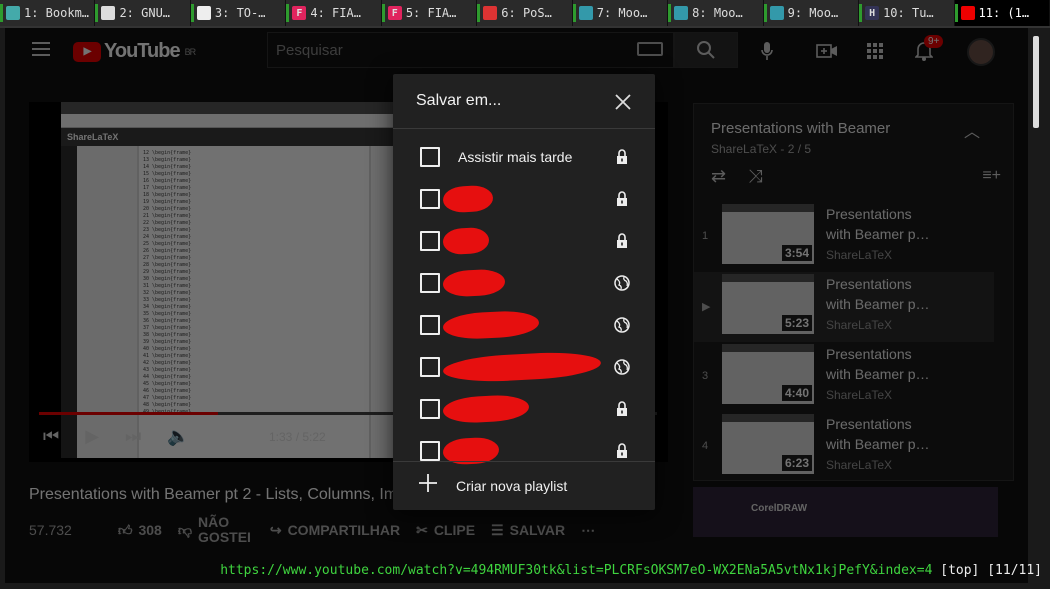 The height and width of the screenshot is (589, 1050). What do you see at coordinates (650, 49) in the screenshot?
I see `keyboard-icon` at bounding box center [650, 49].